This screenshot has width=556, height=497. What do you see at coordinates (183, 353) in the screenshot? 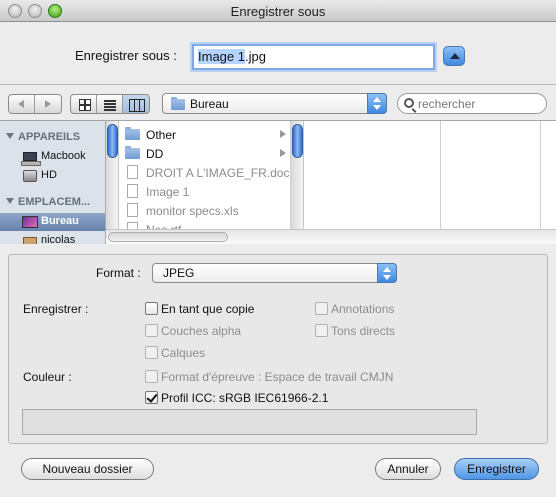
I see `layers-checkbox-label: Calques` at bounding box center [183, 353].